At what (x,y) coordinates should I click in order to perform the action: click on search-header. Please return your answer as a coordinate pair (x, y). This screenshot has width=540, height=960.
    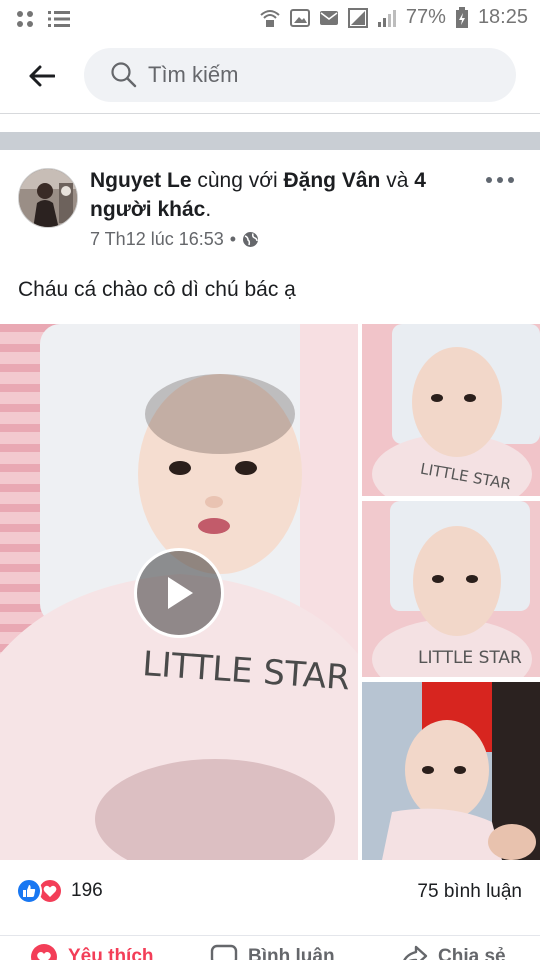
    Looking at the image, I should click on (270, 76).